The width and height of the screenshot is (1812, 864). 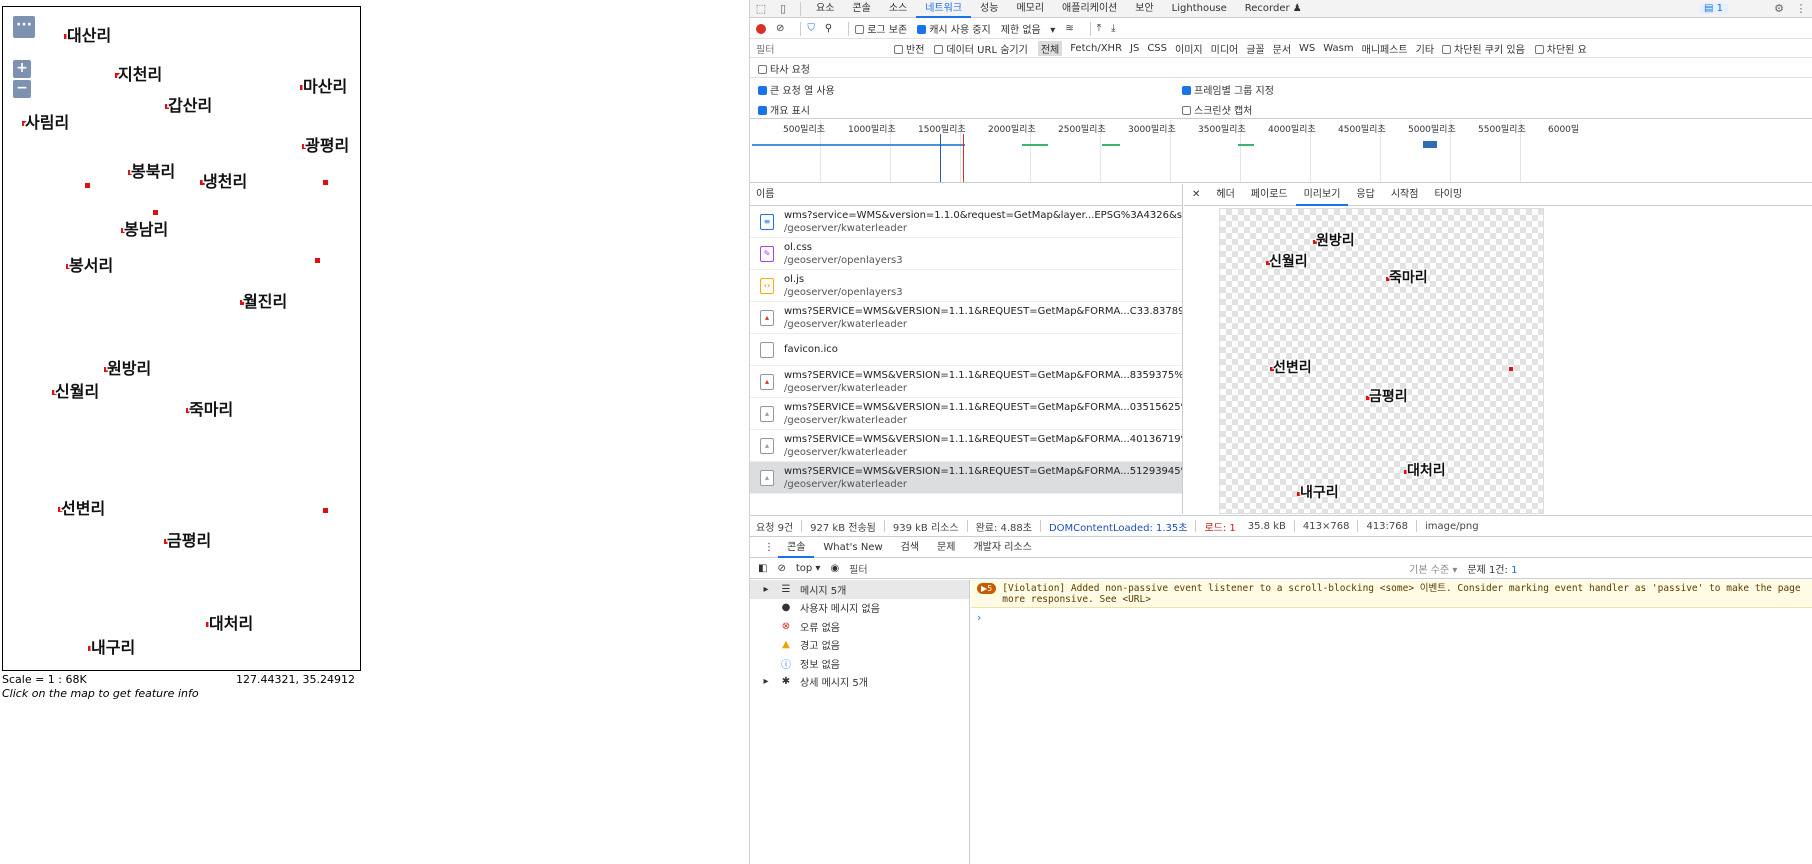 I want to click on search-icon: ⚲, so click(x=828, y=28).